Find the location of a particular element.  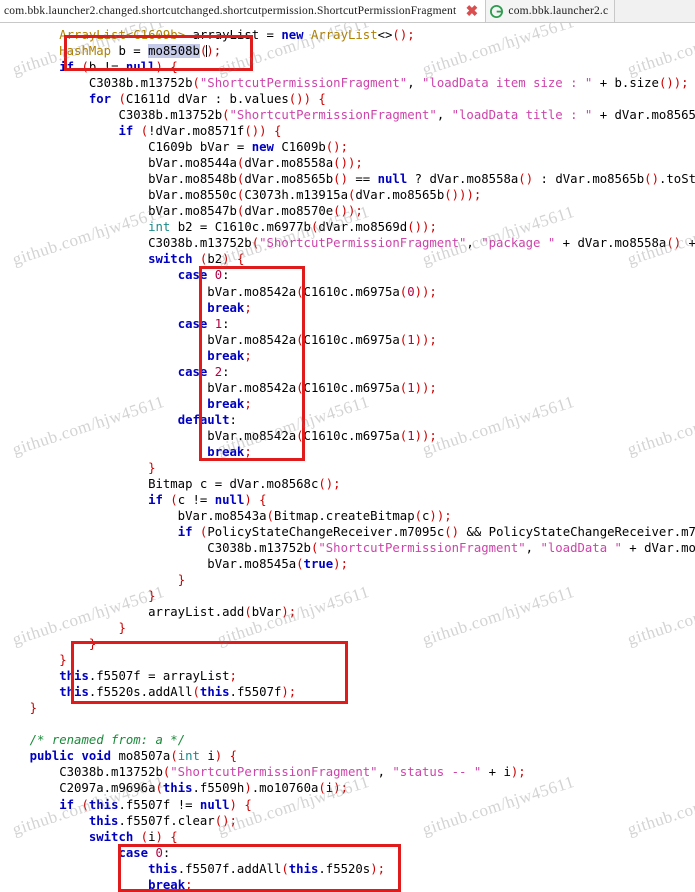

tab-label: com.bbk.launcher2.c is located at coordinates (558, 11).